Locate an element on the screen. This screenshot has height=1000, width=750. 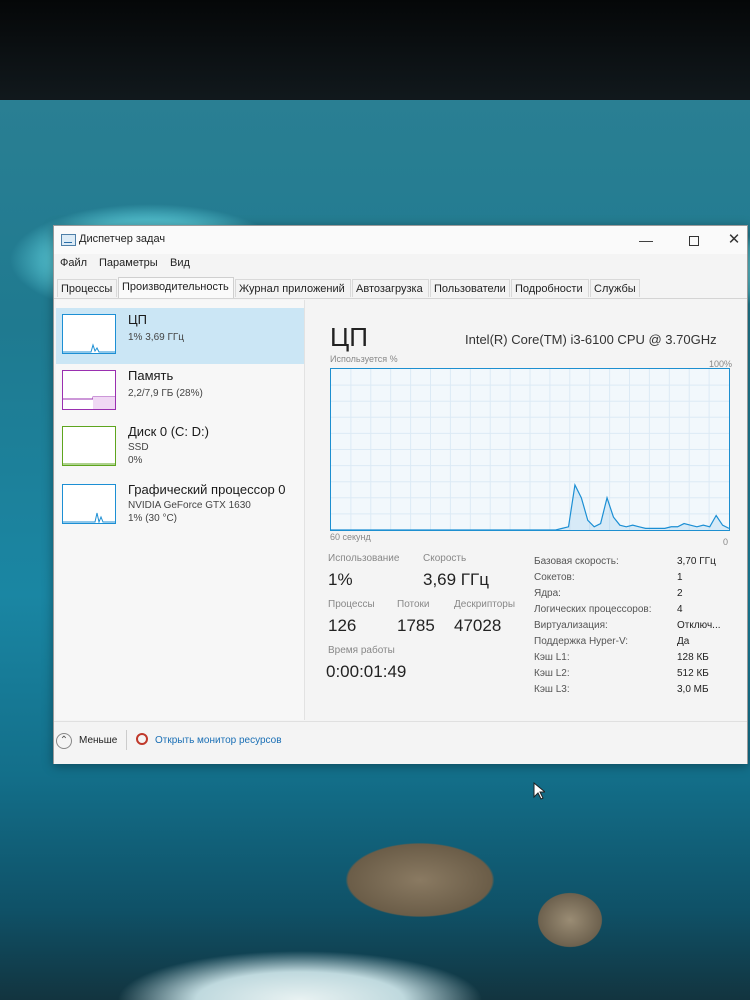
info-value: 512 КБ is located at coordinates (693, 673).